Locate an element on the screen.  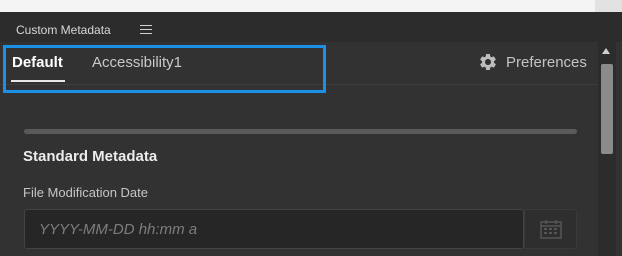
panel-header: Custom Metadata is located at coordinates (311, 27).